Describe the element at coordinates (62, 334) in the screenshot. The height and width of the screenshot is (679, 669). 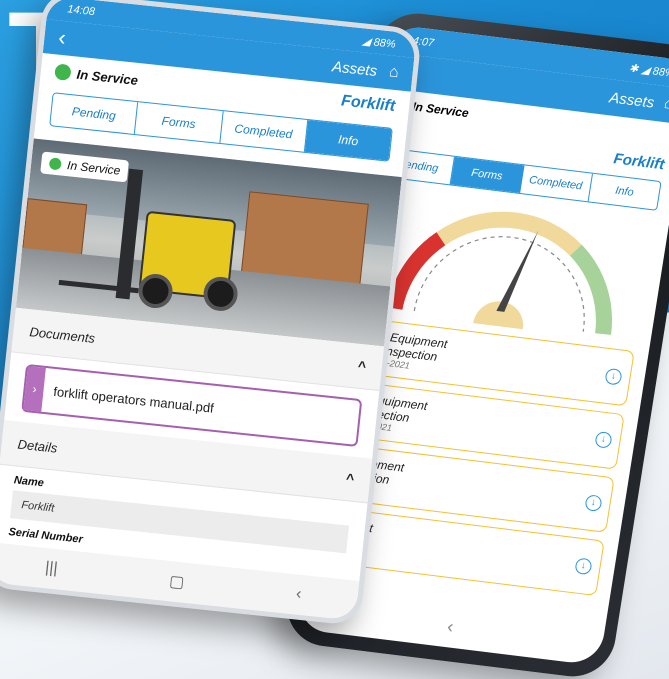
I see `documents-heading: Documents` at that location.